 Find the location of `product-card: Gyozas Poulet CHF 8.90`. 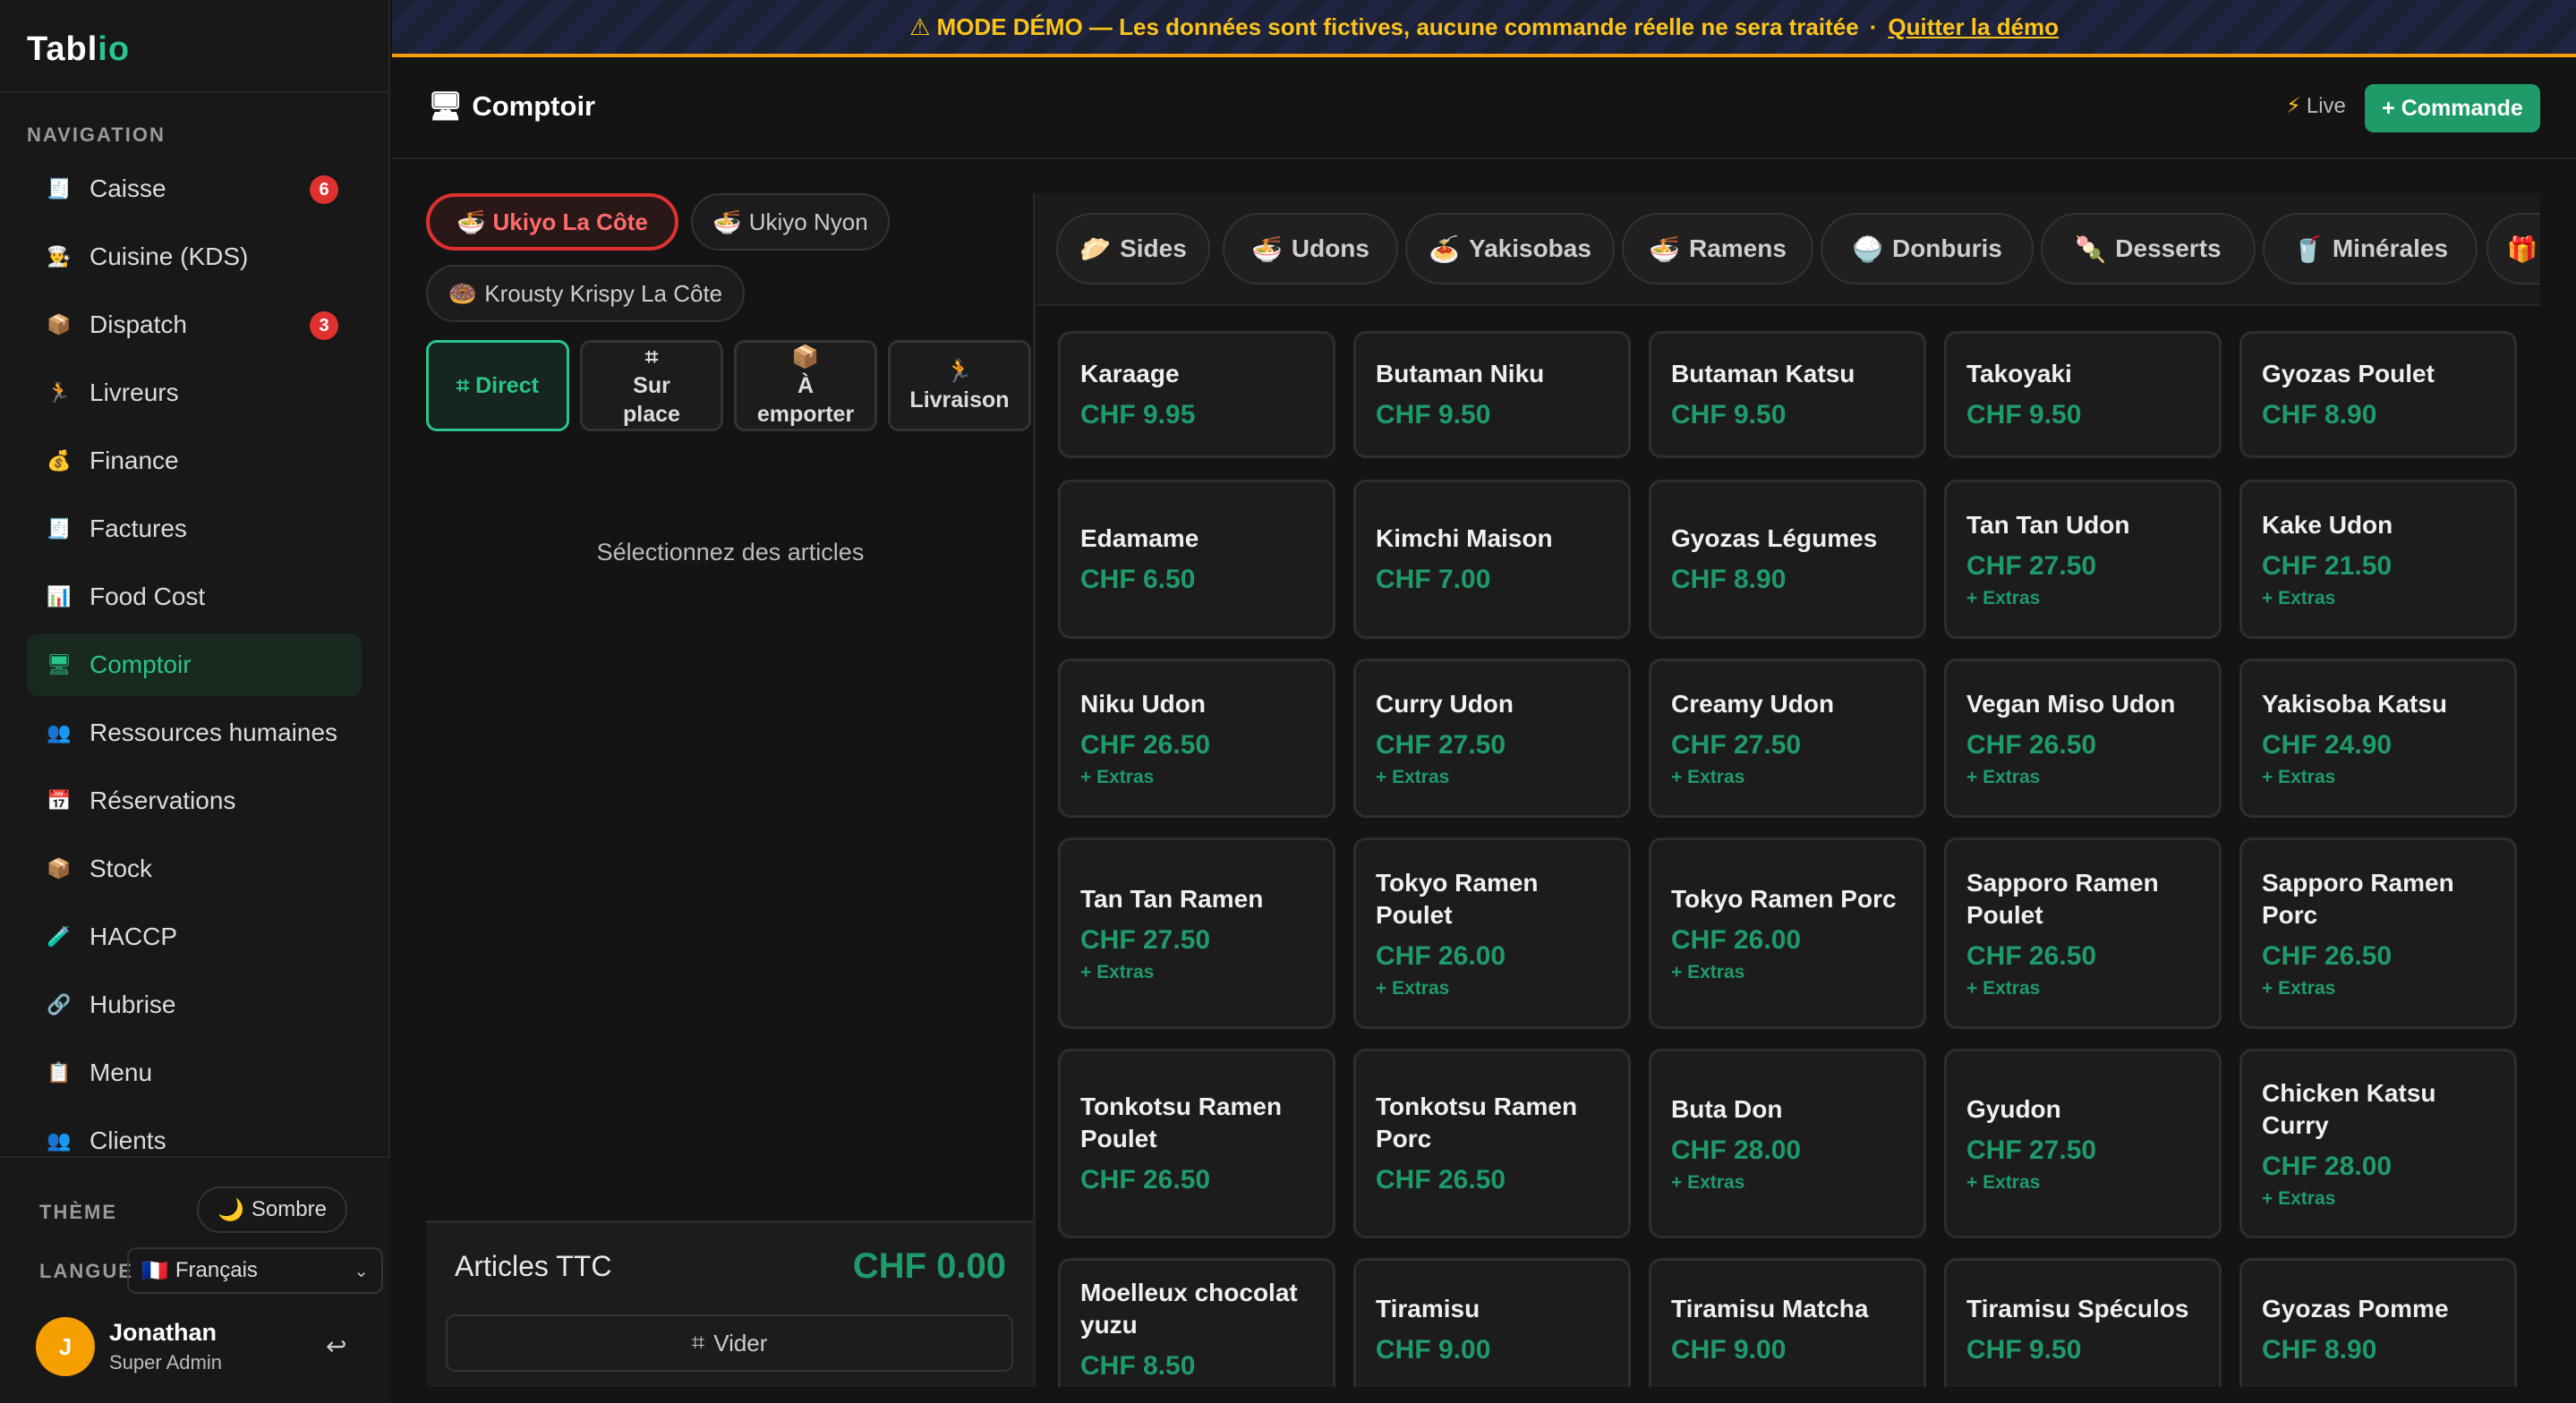

product-card: Gyozas Poulet CHF 8.90 is located at coordinates (2378, 394).